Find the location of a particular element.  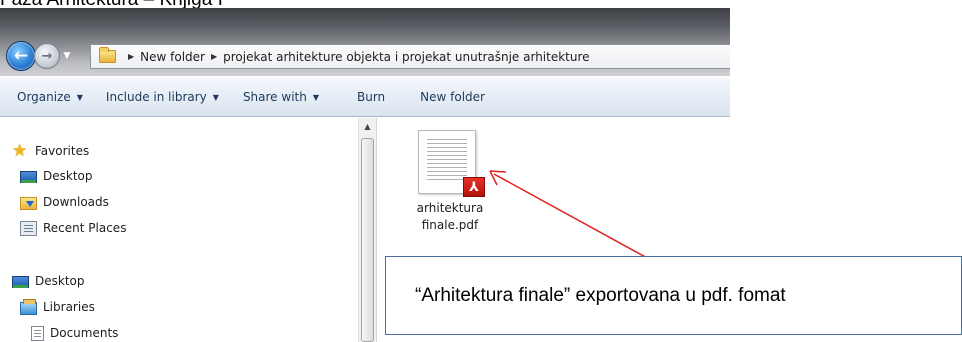

nav-downloads: Downloads is located at coordinates (64, 202).